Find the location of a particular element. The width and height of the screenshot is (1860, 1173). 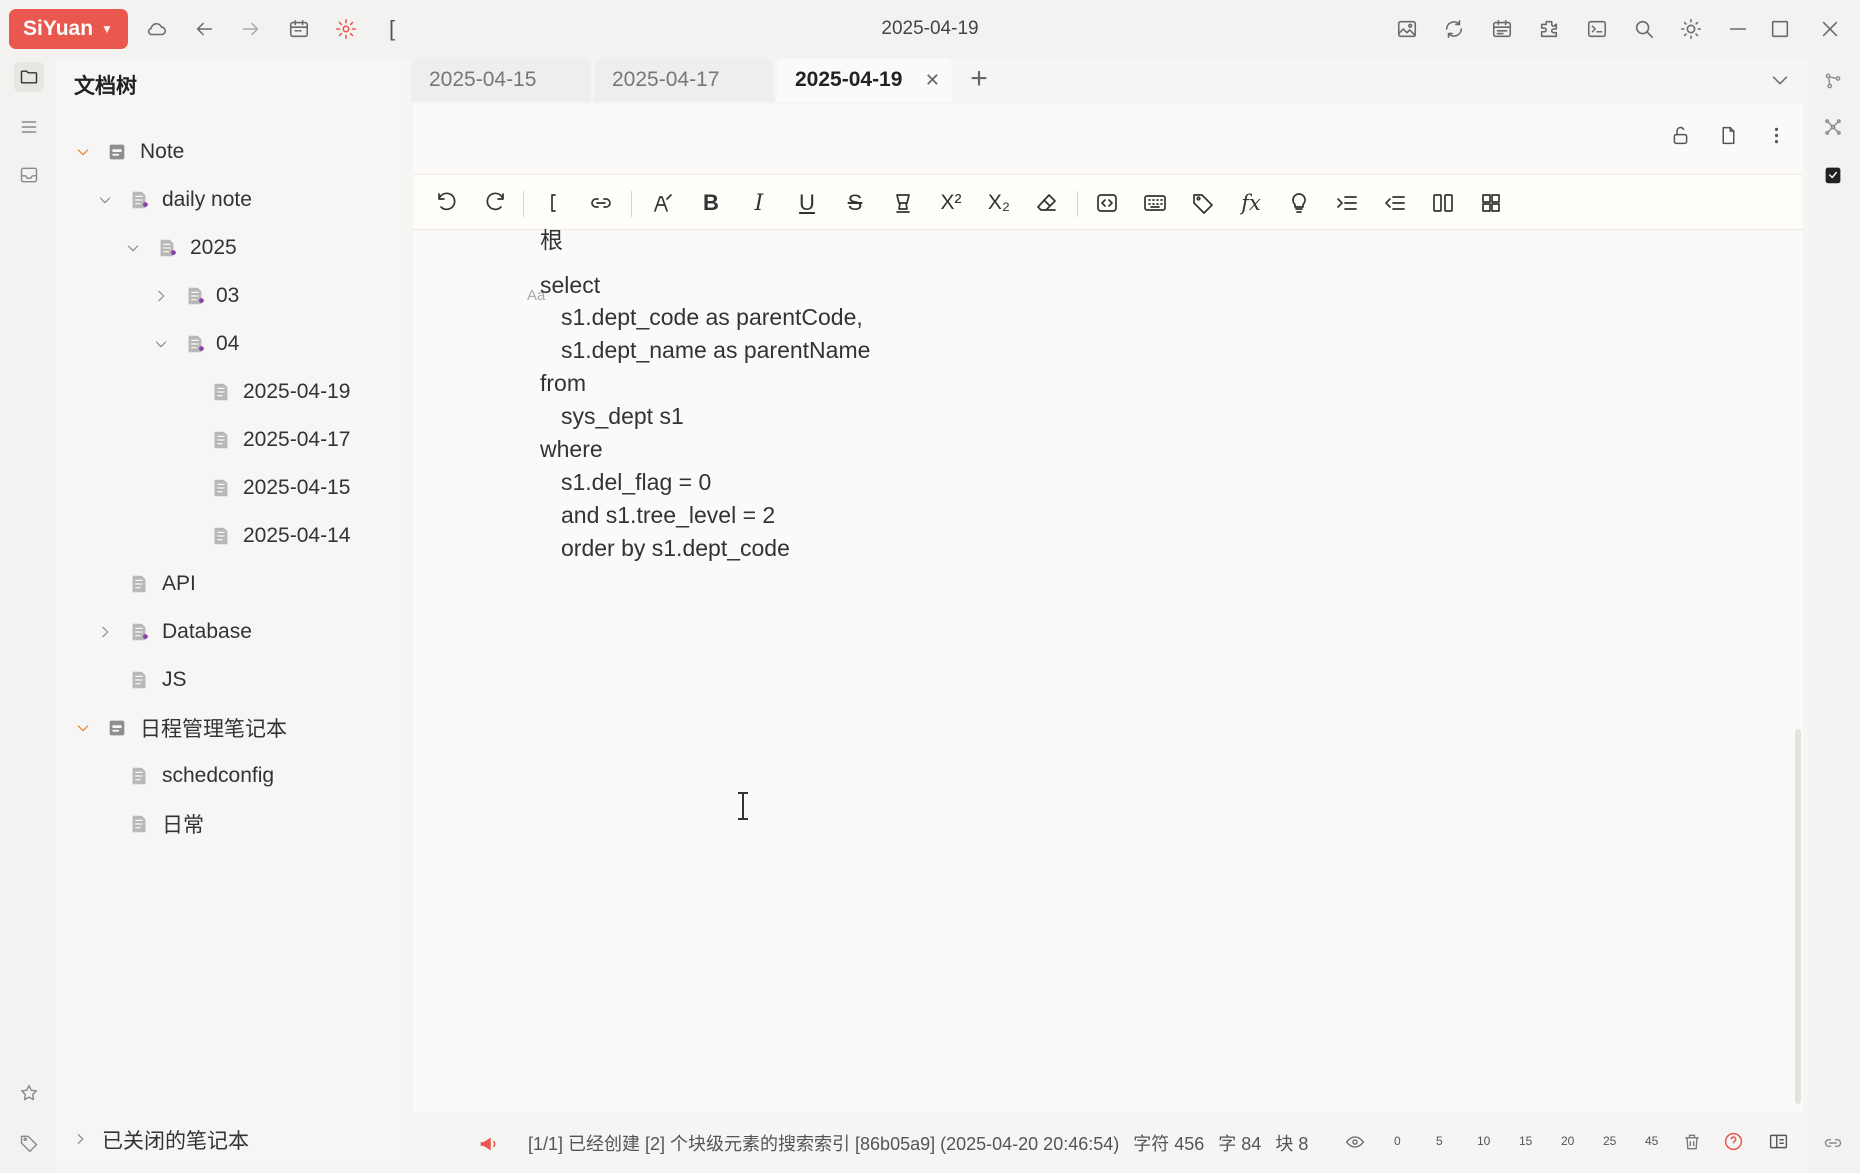

outdent-icon is located at coordinates (1395, 203).